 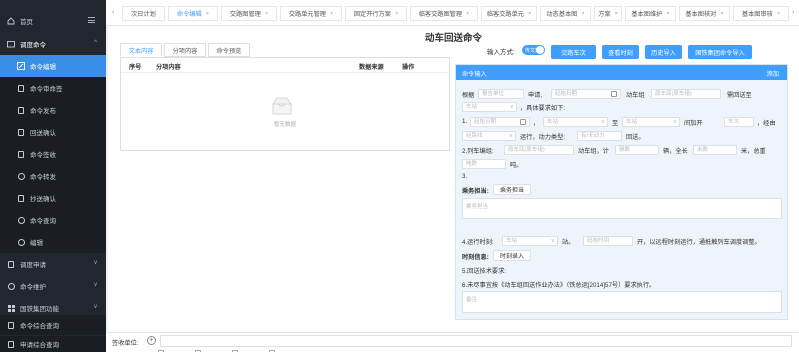 What do you see at coordinates (53, 21) in the screenshot?
I see `sidebar-item-home: 首页` at bounding box center [53, 21].